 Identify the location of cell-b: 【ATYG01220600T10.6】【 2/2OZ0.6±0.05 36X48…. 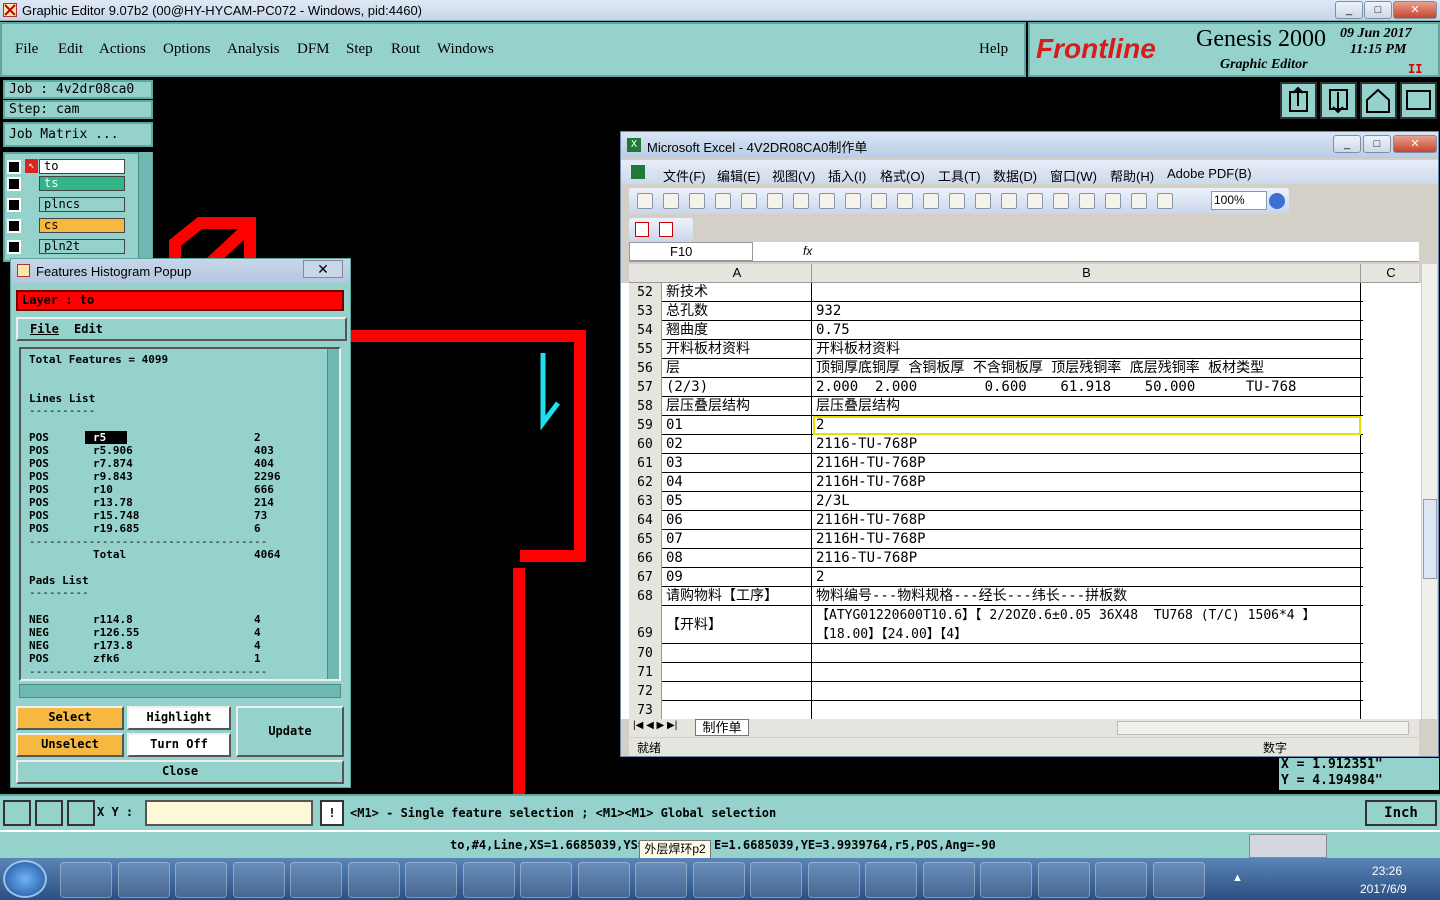
(1087, 625).